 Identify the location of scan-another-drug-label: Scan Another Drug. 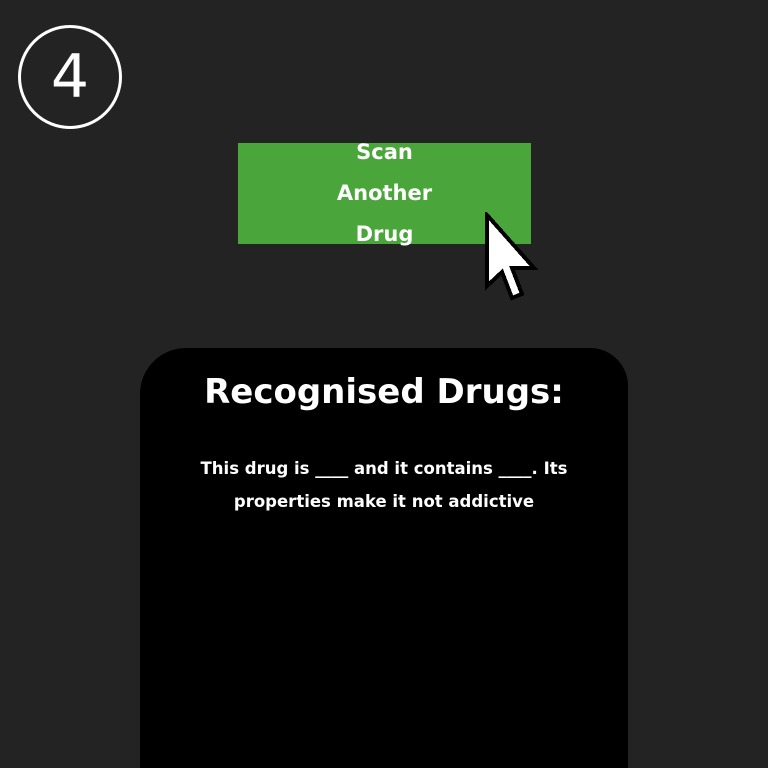
(384, 193).